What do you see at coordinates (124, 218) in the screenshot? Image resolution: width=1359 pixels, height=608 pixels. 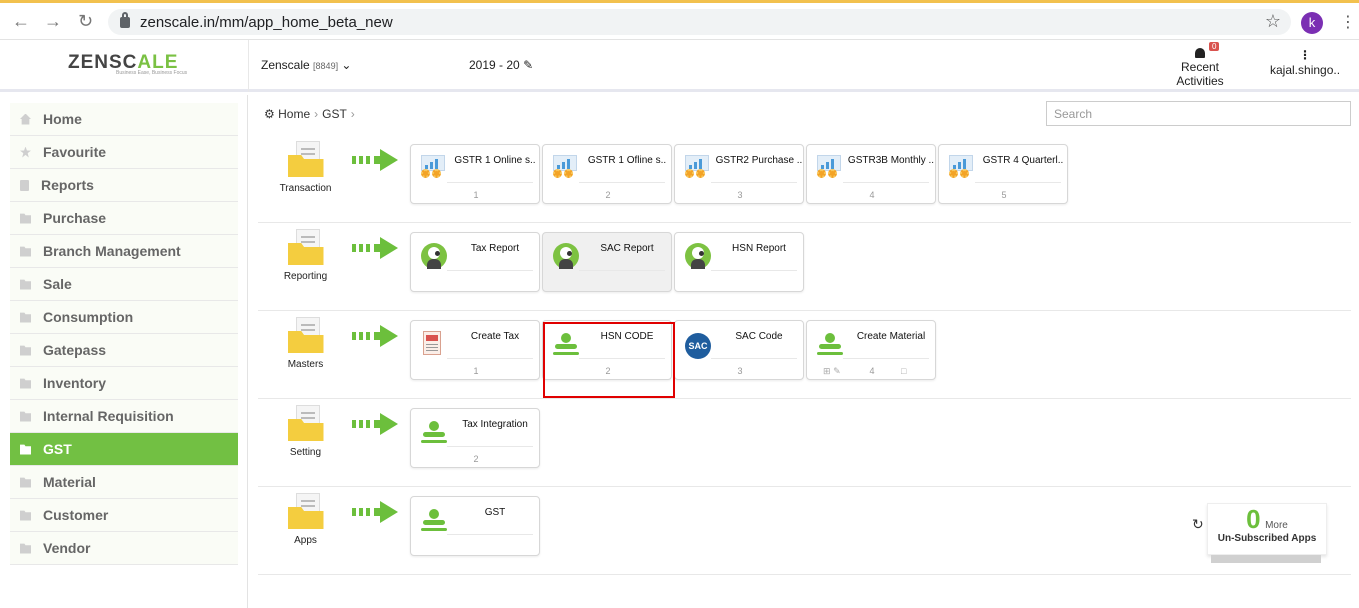 I see `sidebar-item-purchase: Purchase` at bounding box center [124, 218].